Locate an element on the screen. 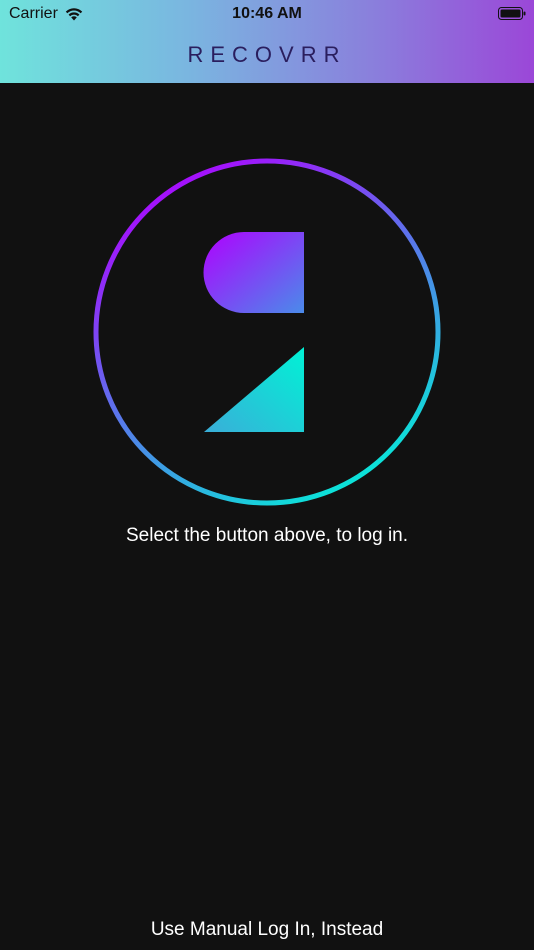  status-bar: Carrier 10:46 AM is located at coordinates (267, 14).